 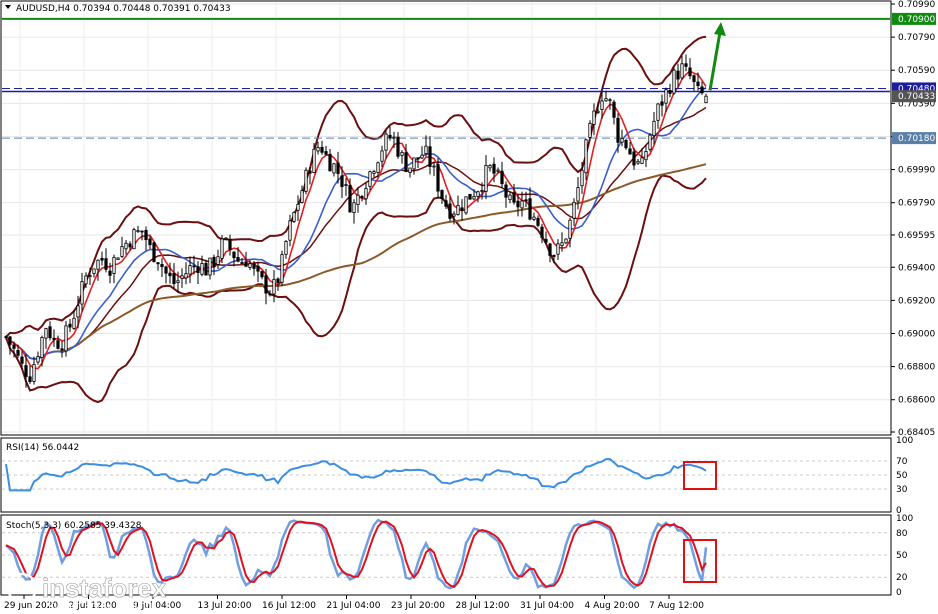 I want to click on time-tick-label: 28 Jul 12:00, so click(x=483, y=606).